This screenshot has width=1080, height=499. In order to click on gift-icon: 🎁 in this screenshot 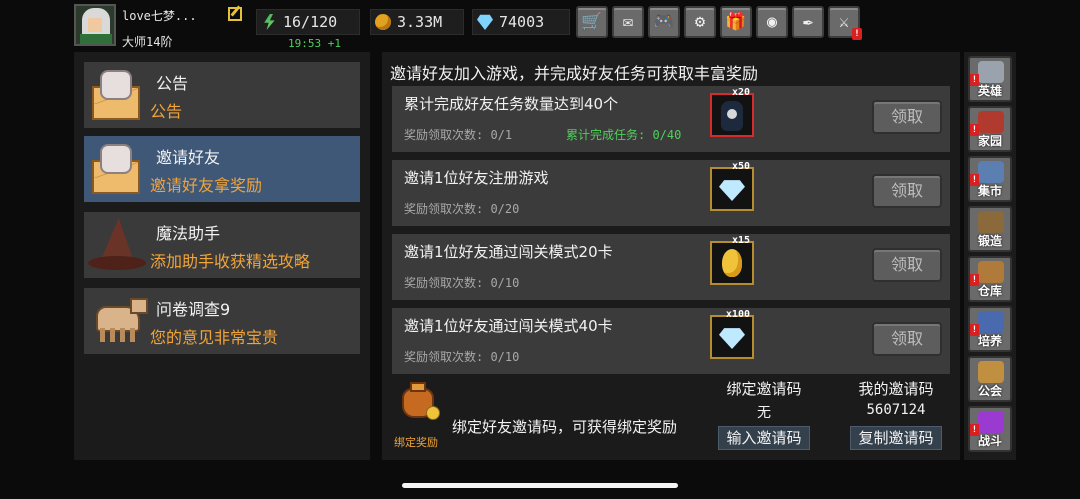, I will do `click(736, 22)`.